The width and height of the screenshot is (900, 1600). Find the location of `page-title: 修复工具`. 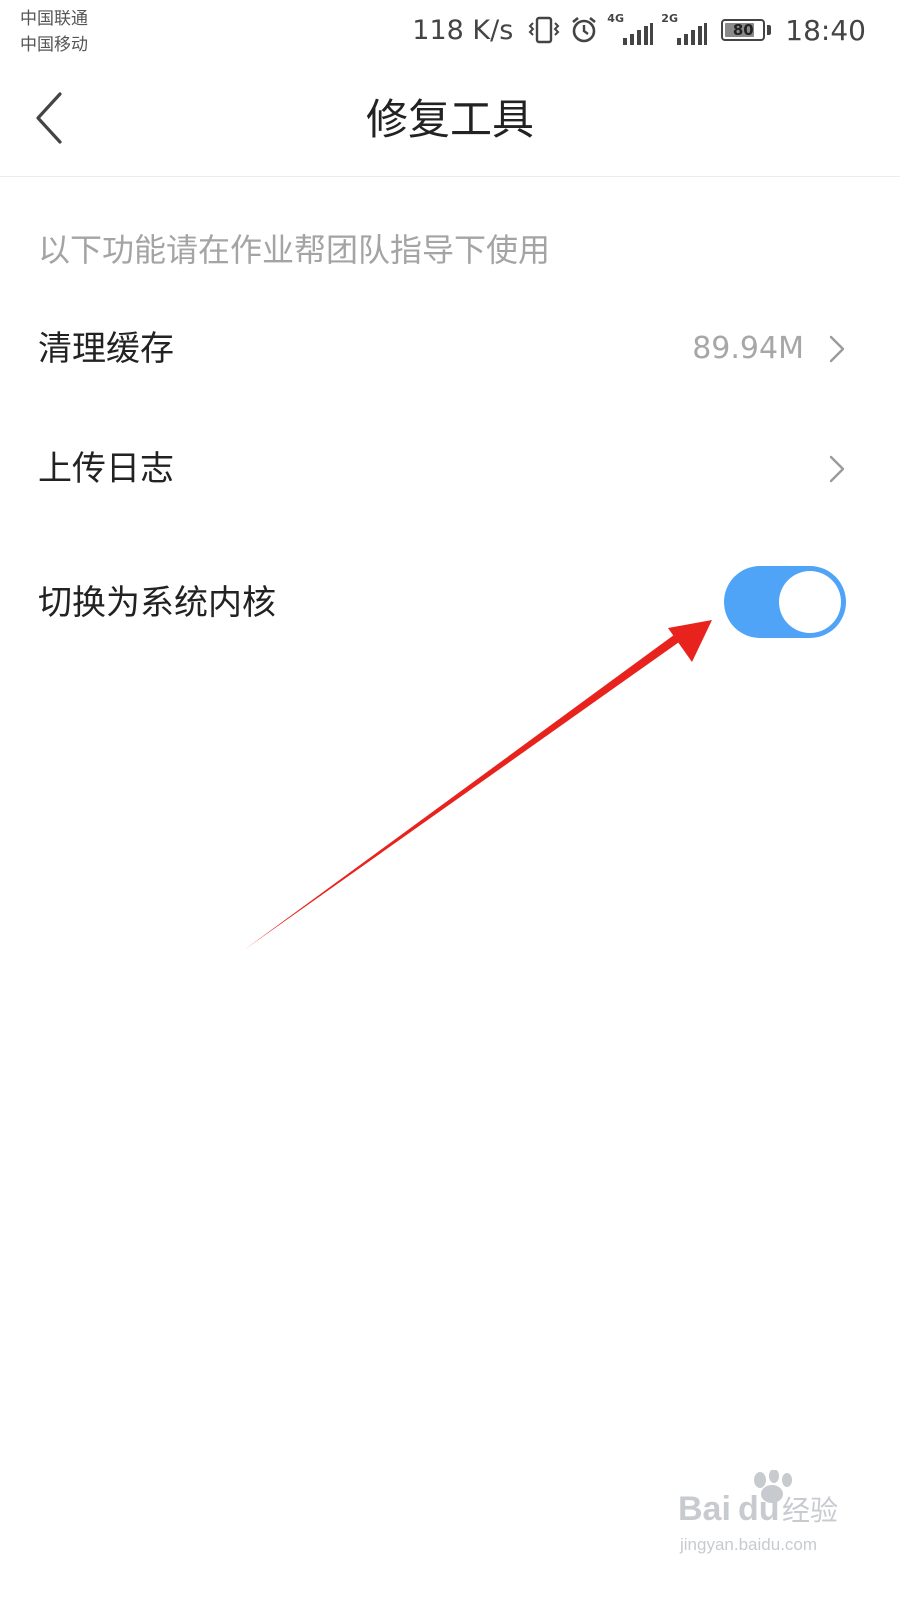

page-title: 修复工具 is located at coordinates (449, 119).